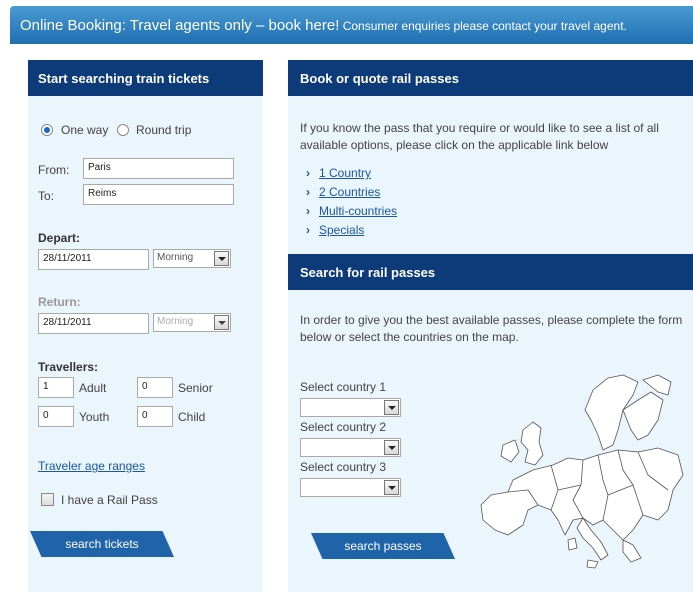 Image resolution: width=693 pixels, height=592 pixels. I want to click on country-2-label: Select country 2, so click(343, 427).